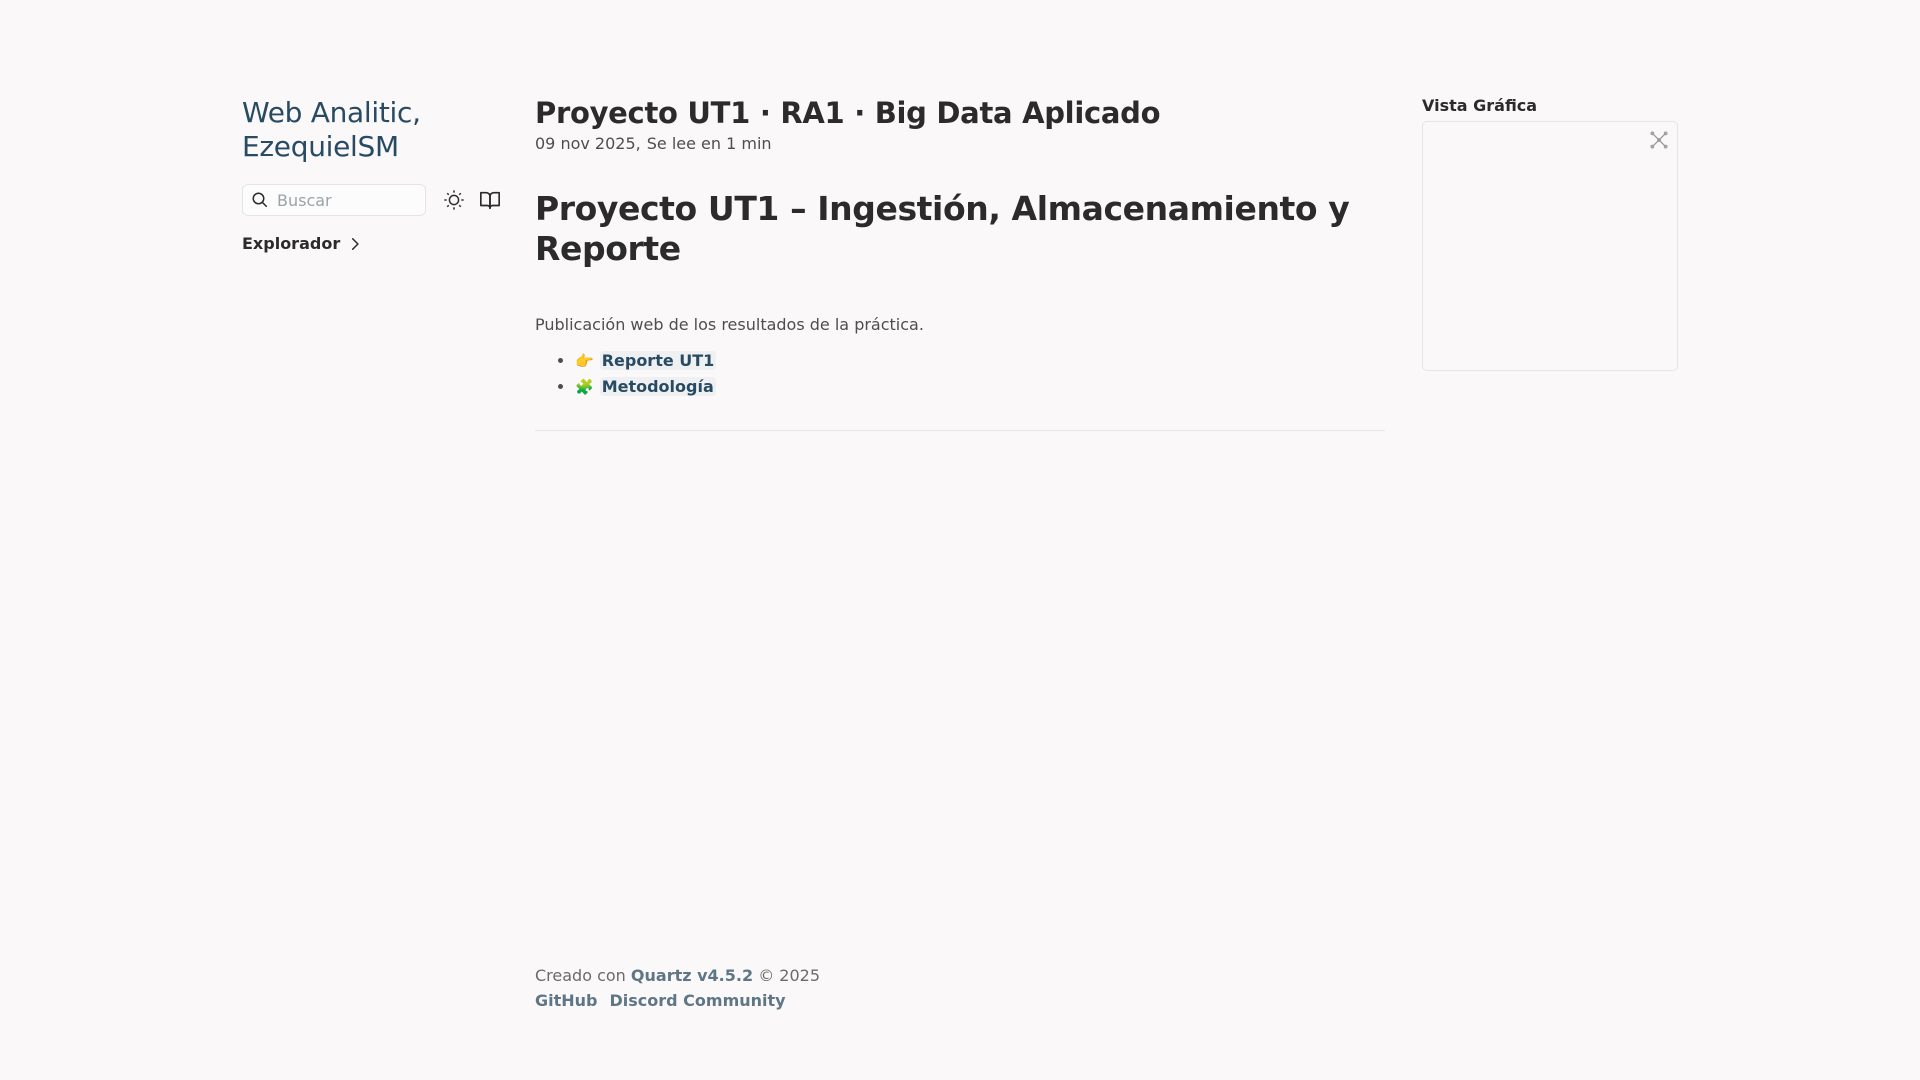 The height and width of the screenshot is (1080, 1920). I want to click on explorer-label: Explorador, so click(291, 243).